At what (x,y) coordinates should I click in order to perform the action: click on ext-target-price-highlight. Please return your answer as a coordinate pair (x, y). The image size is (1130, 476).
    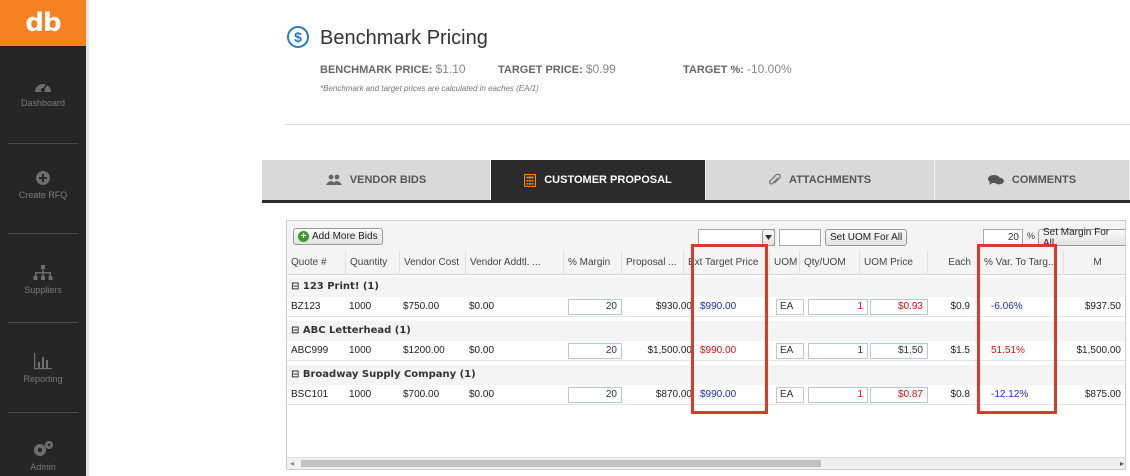
    Looking at the image, I should click on (729, 329).